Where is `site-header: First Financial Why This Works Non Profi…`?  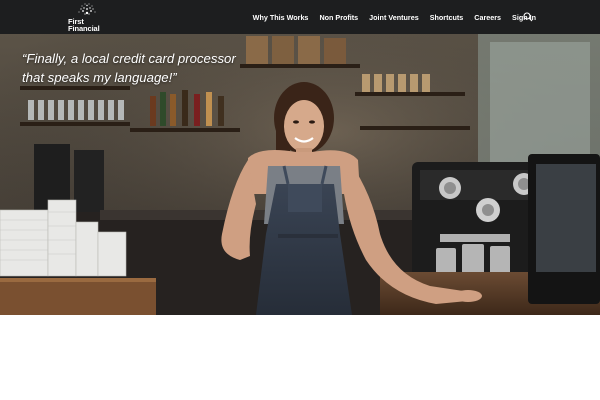
site-header: First Financial Why This Works Non Profi… is located at coordinates (300, 17).